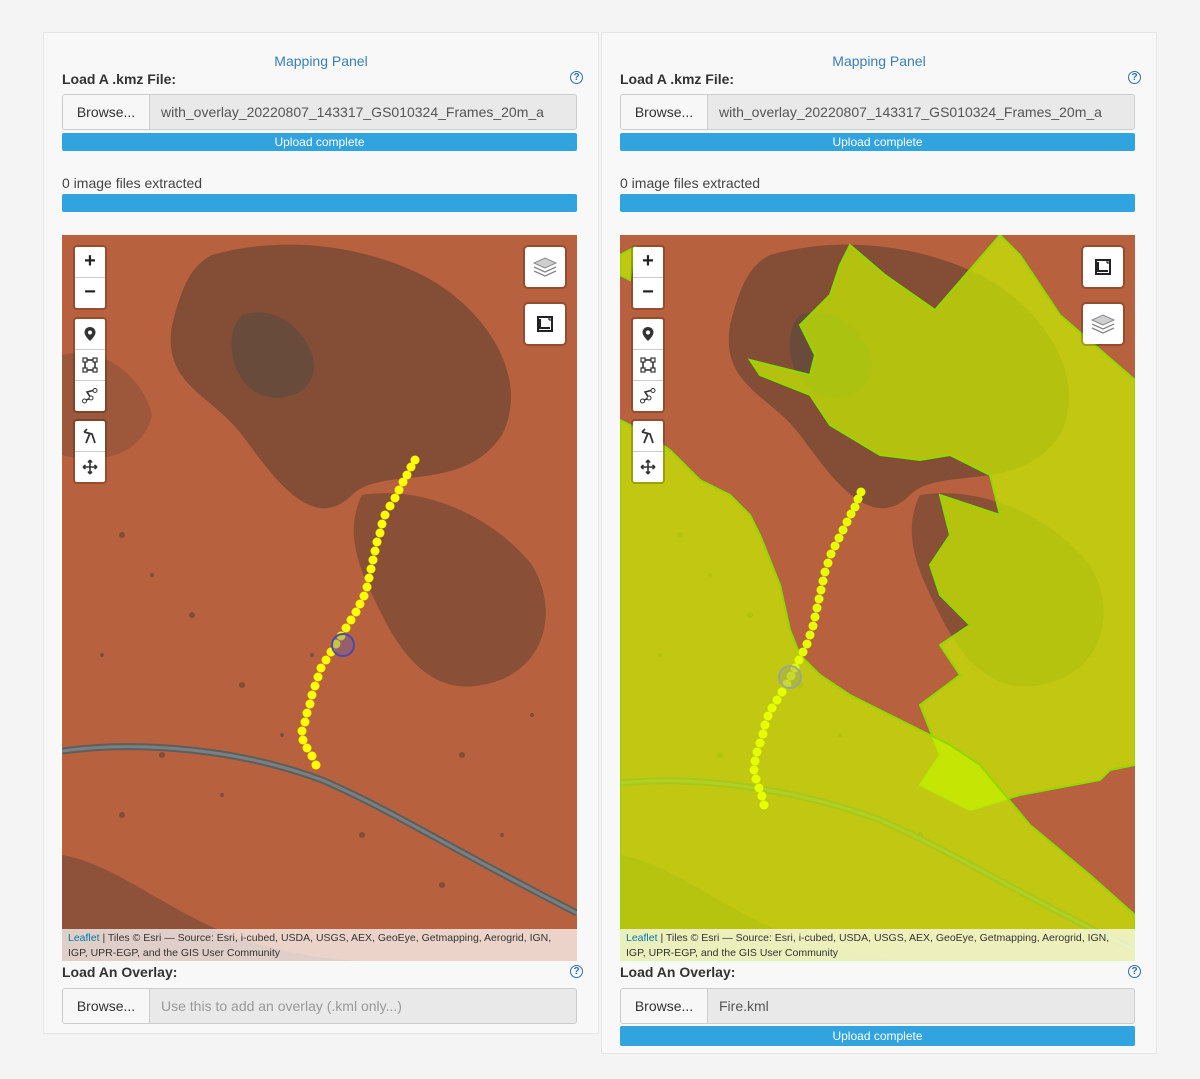 The image size is (1200, 1079). Describe the element at coordinates (877, 1006) in the screenshot. I see `overlay-file-input: Browse... Fire.kml` at that location.